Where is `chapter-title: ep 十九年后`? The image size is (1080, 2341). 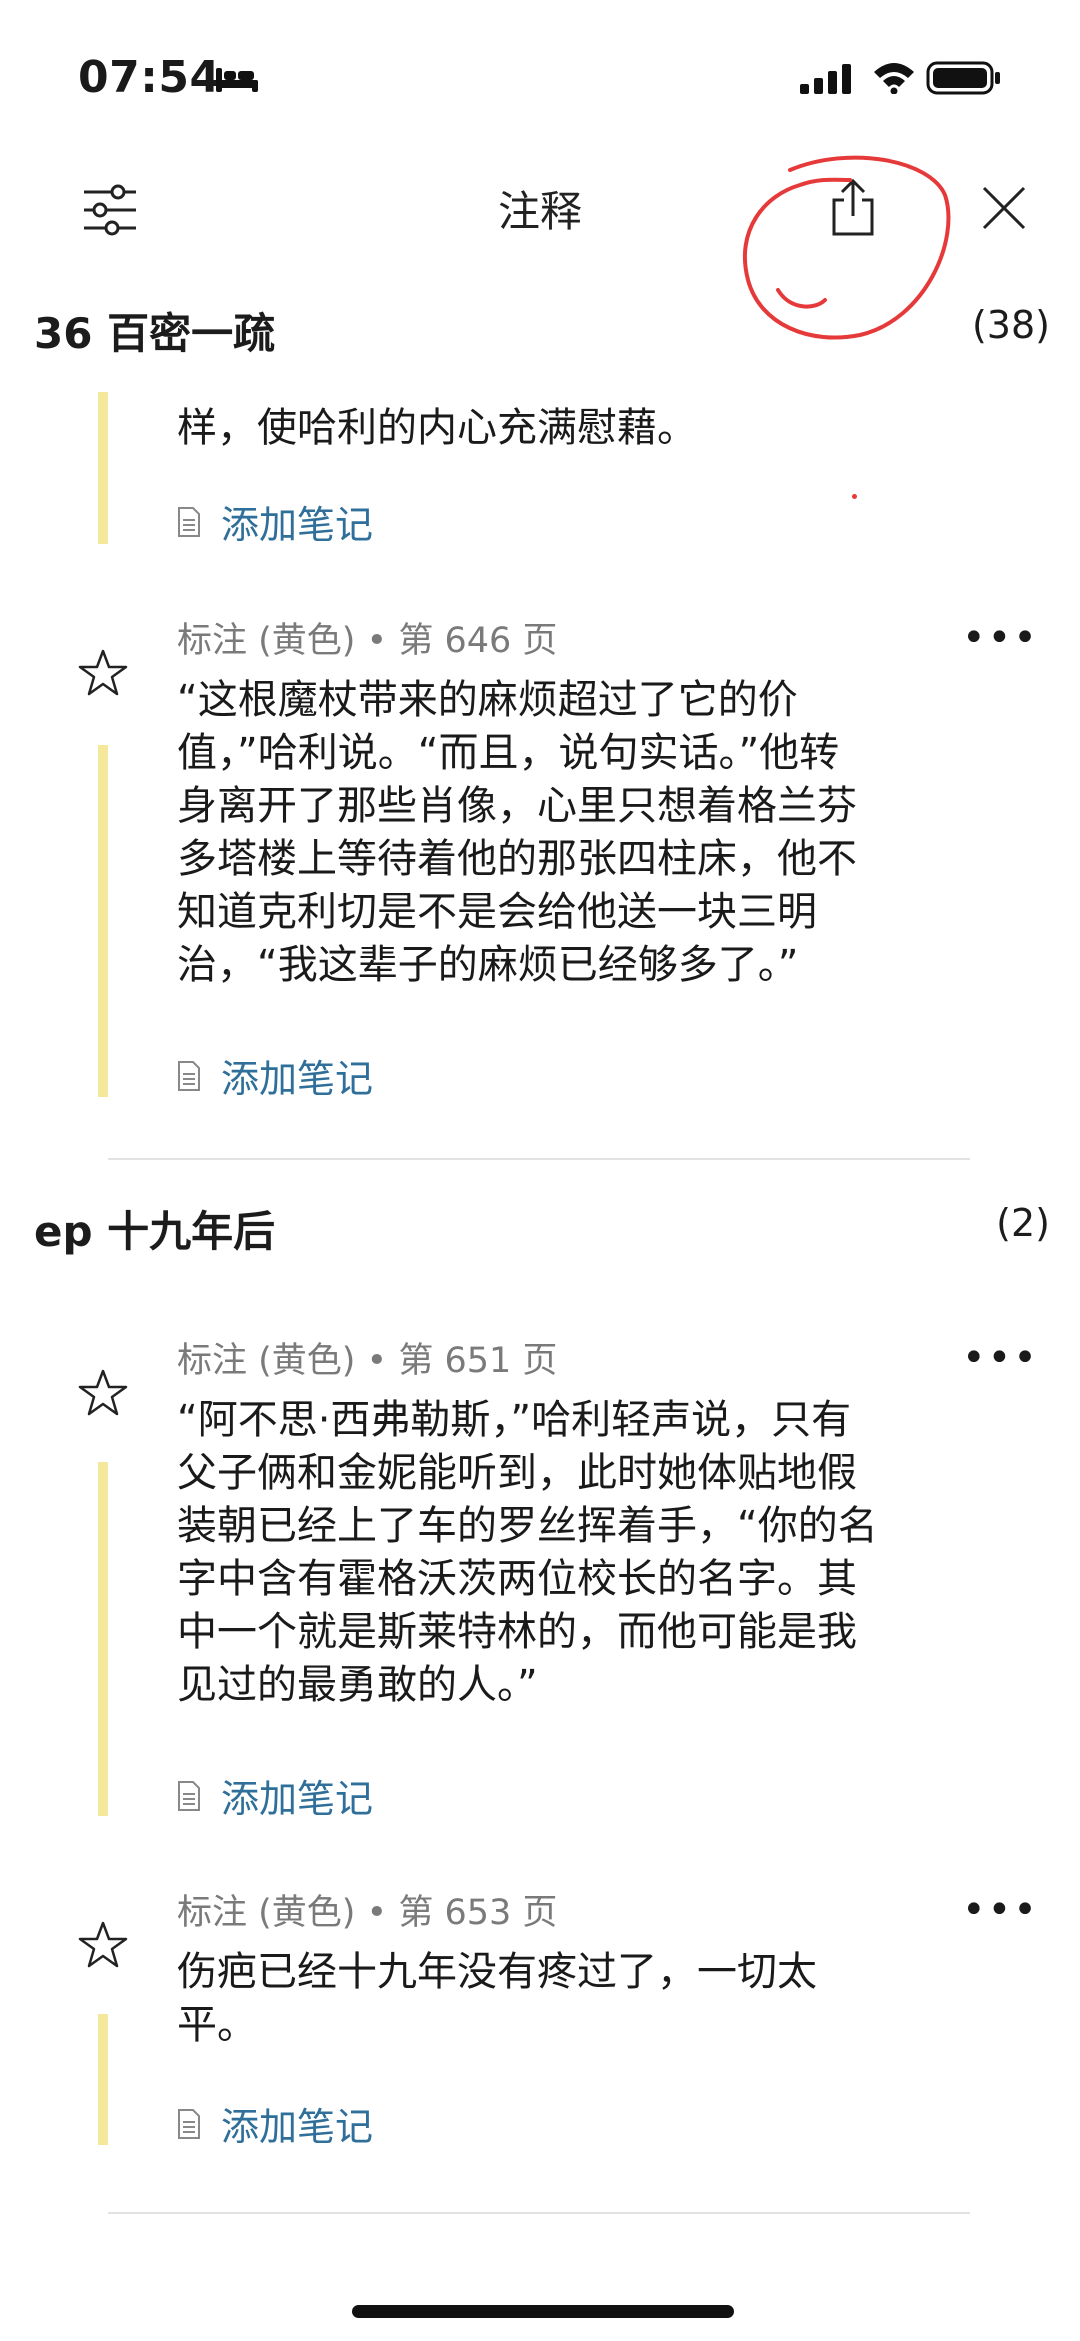 chapter-title: ep 十九年后 is located at coordinates (155, 1231).